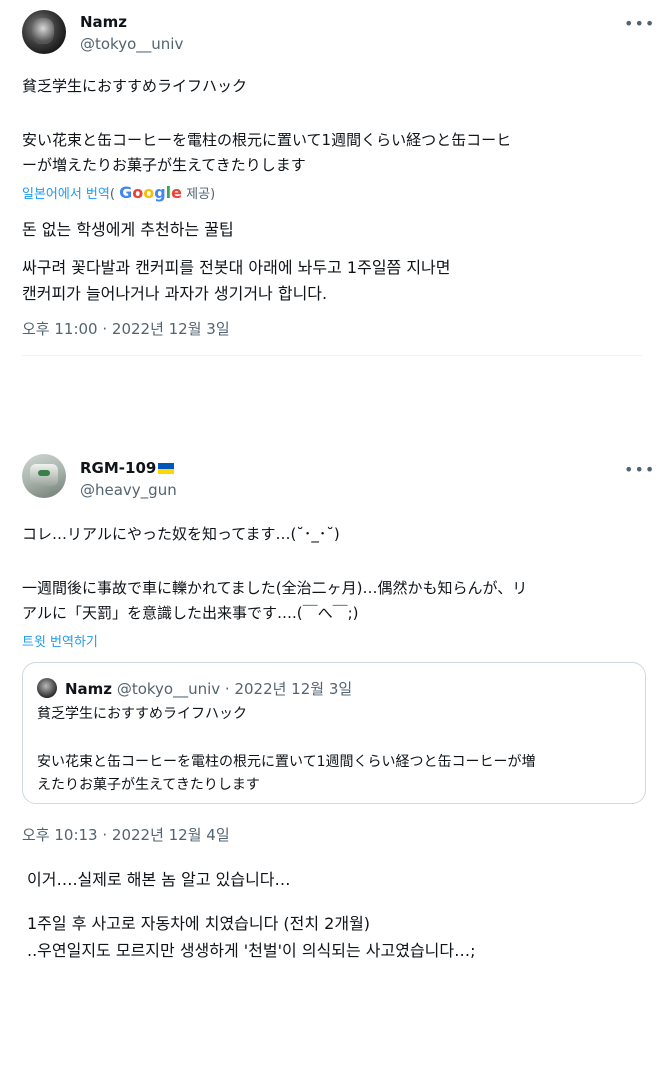  I want to click on author-name: RGM-109, so click(127, 468).